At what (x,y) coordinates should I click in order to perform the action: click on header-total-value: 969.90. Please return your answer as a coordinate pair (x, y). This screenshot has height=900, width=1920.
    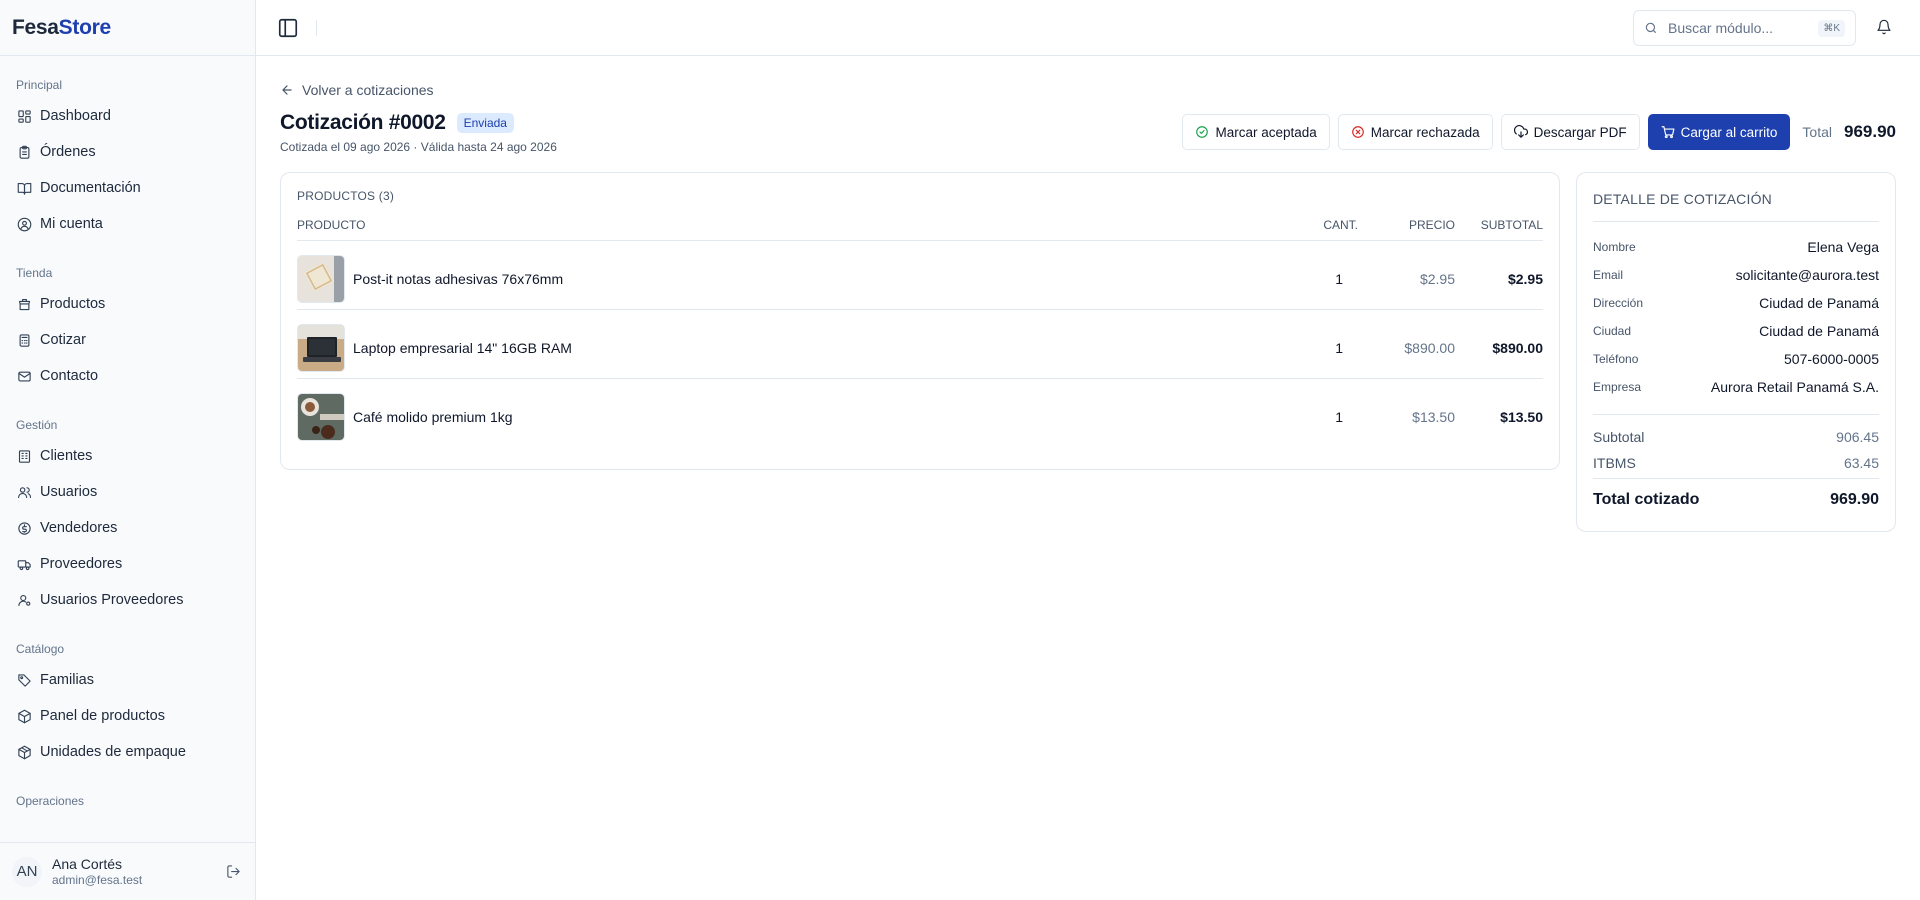
    Looking at the image, I should click on (1870, 131).